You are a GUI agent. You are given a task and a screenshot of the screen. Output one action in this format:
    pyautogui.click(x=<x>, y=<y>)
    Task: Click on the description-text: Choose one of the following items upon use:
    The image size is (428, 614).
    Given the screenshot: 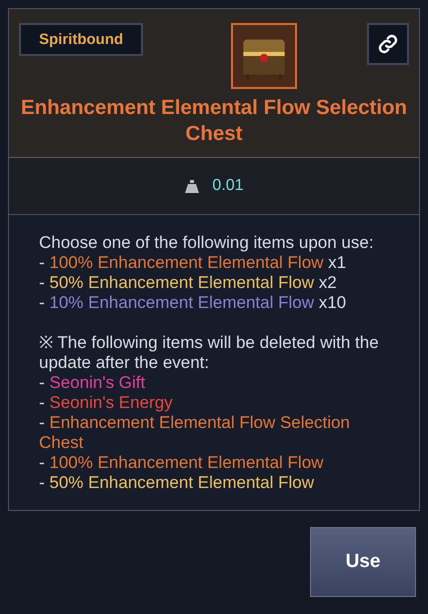 What is the action you would take?
    pyautogui.click(x=207, y=243)
    